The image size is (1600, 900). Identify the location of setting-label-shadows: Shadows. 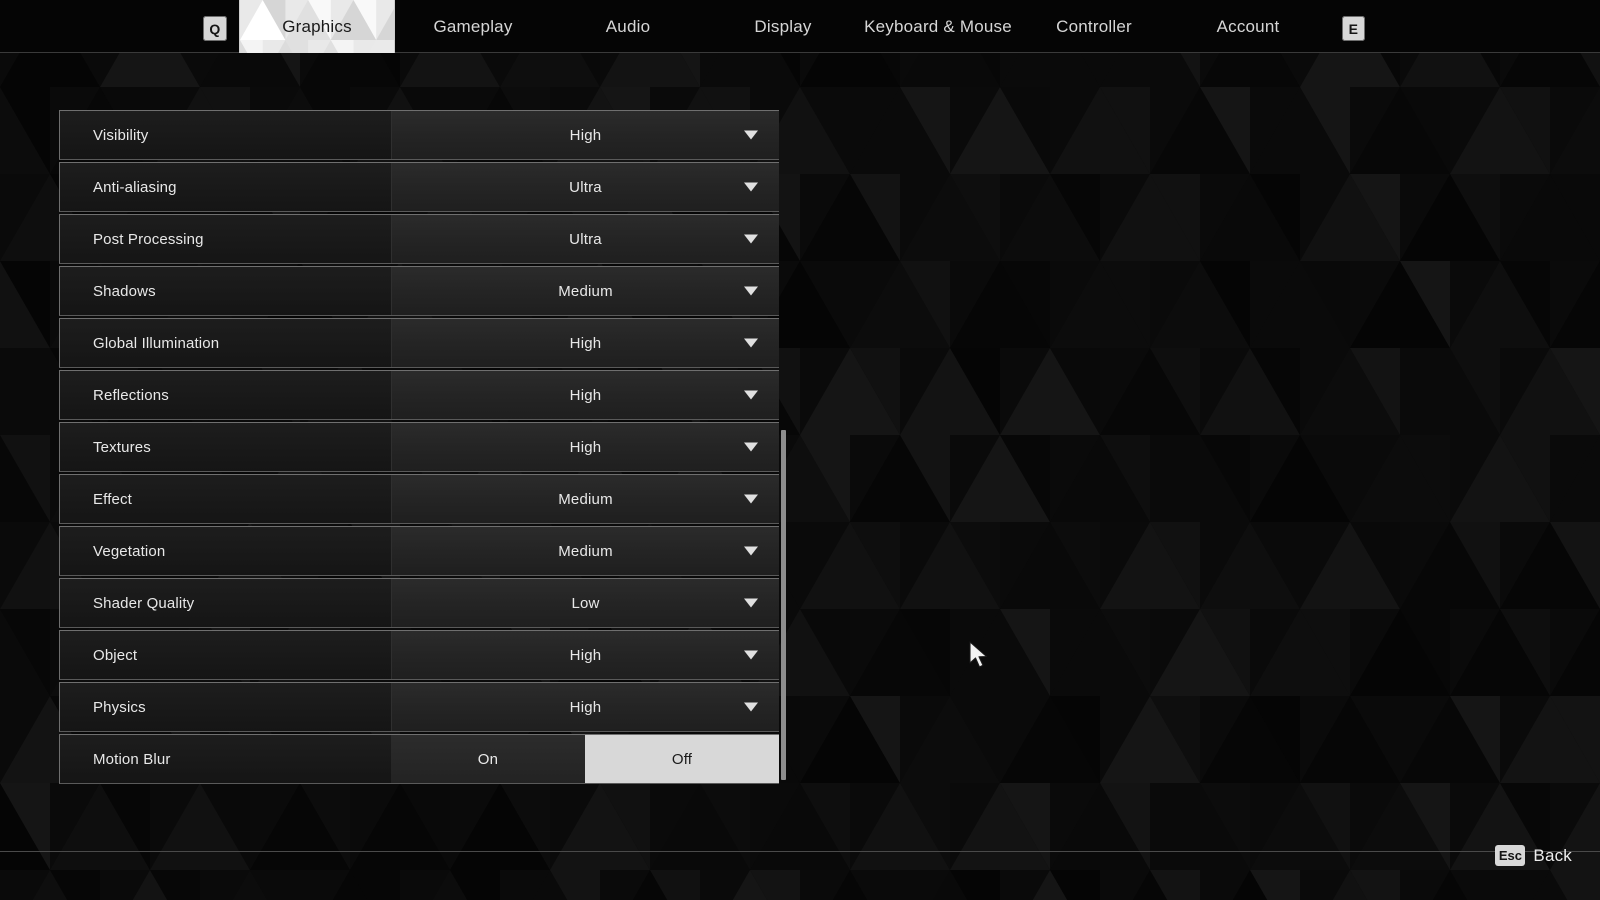
(225, 291).